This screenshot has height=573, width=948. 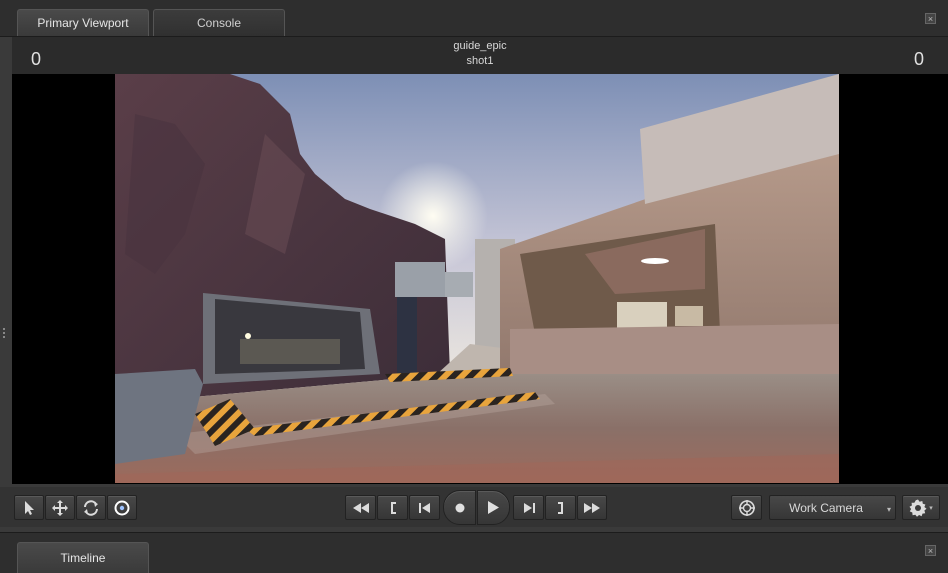 I want to click on top-tab-bar: Primary Viewport Console ×, so click(x=474, y=18).